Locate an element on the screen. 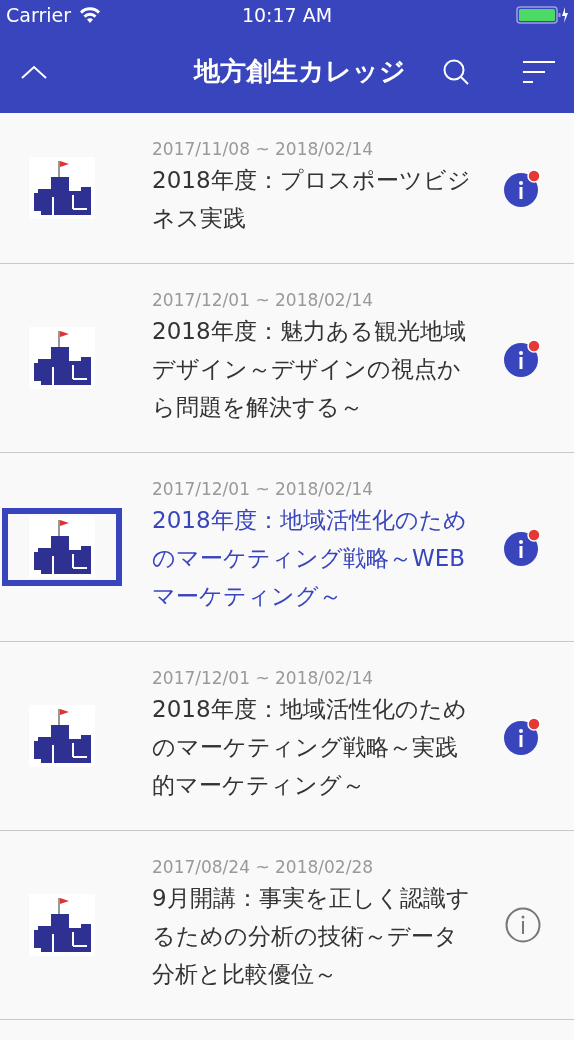  course-title: 2018年度：地域活性化のためのマーケティング戦略～実践的マーケティング～ is located at coordinates (312, 747).